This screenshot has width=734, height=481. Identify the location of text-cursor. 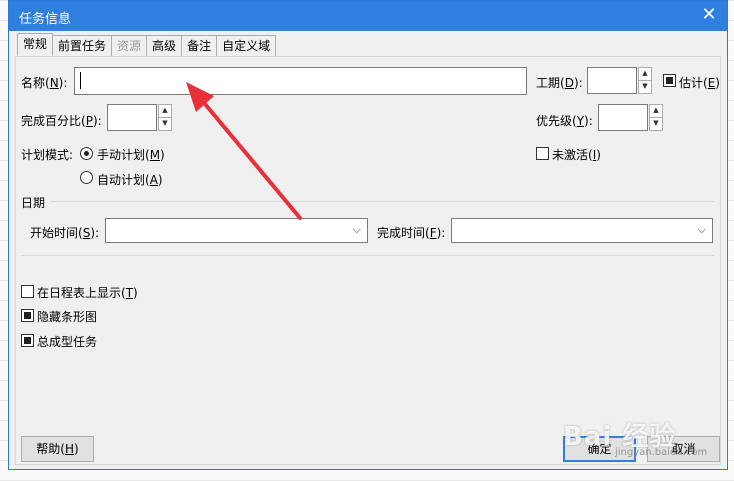
(80, 80).